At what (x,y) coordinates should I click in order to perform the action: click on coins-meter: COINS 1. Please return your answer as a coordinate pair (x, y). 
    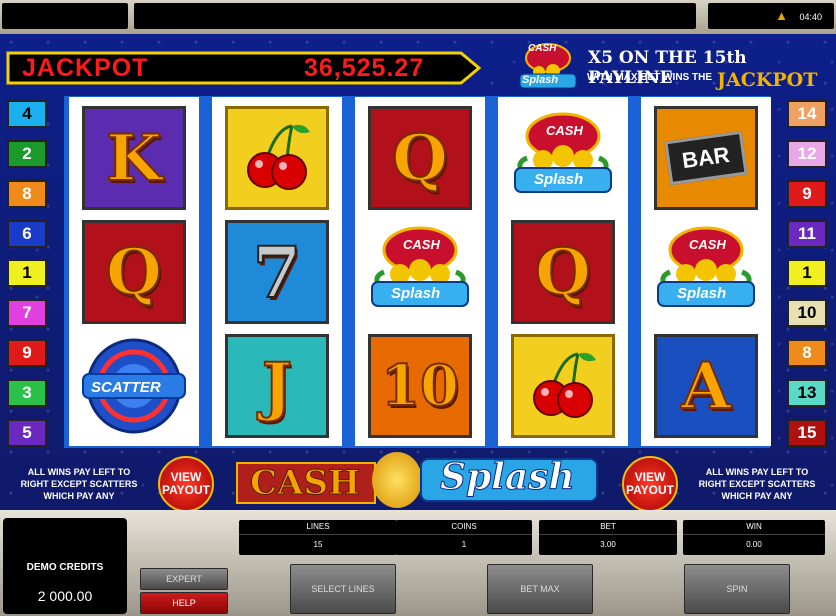
    Looking at the image, I should click on (464, 537).